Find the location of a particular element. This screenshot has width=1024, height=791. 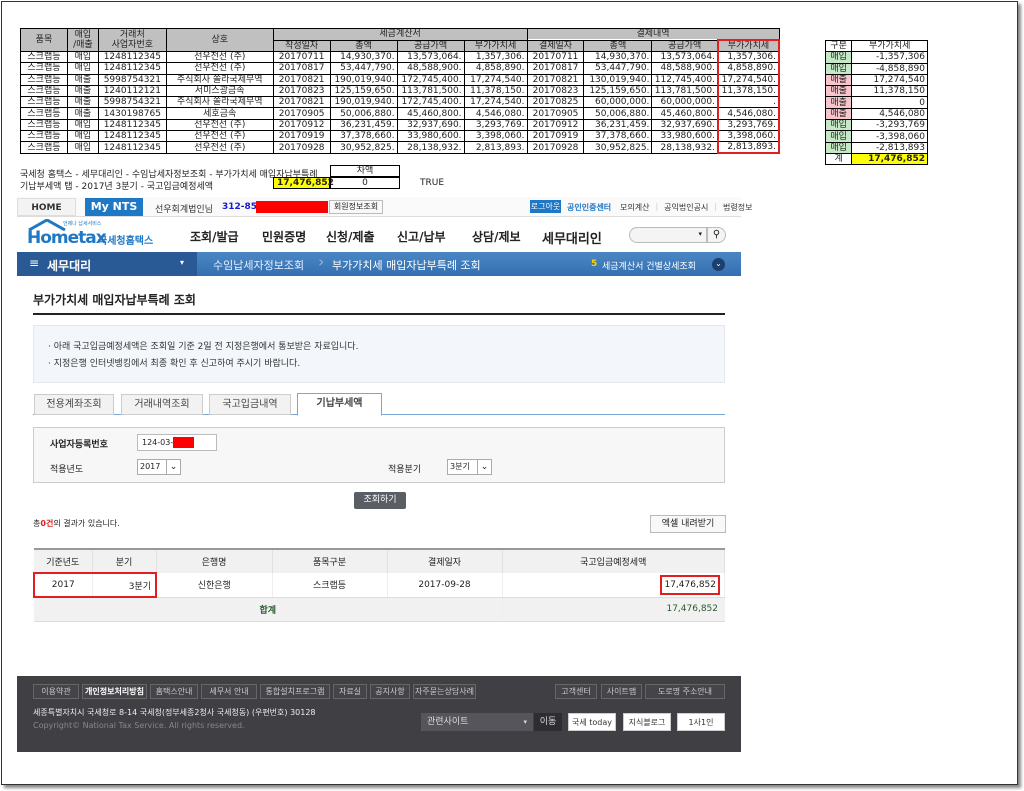

related-sites-select: 관련사이트 ▾ is located at coordinates (477, 722).